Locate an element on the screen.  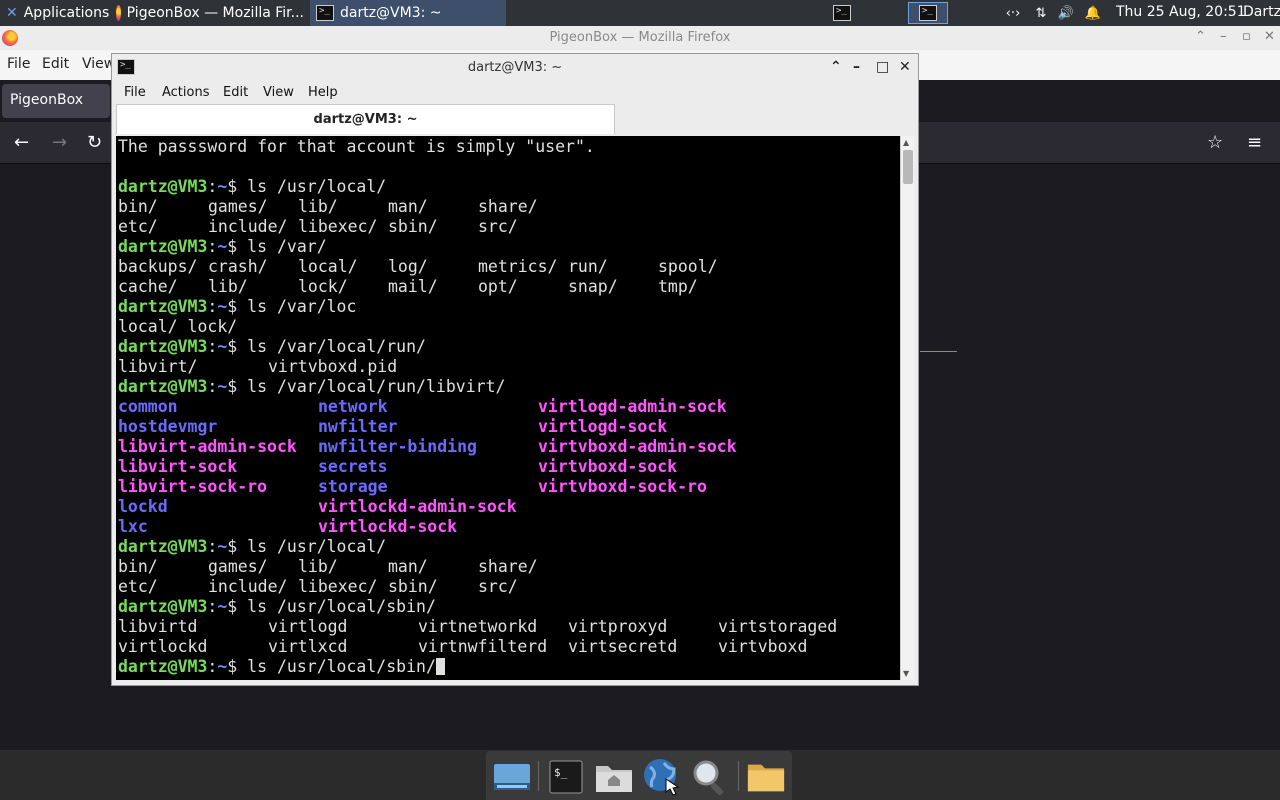
web-browser-icon is located at coordinates (662, 777).